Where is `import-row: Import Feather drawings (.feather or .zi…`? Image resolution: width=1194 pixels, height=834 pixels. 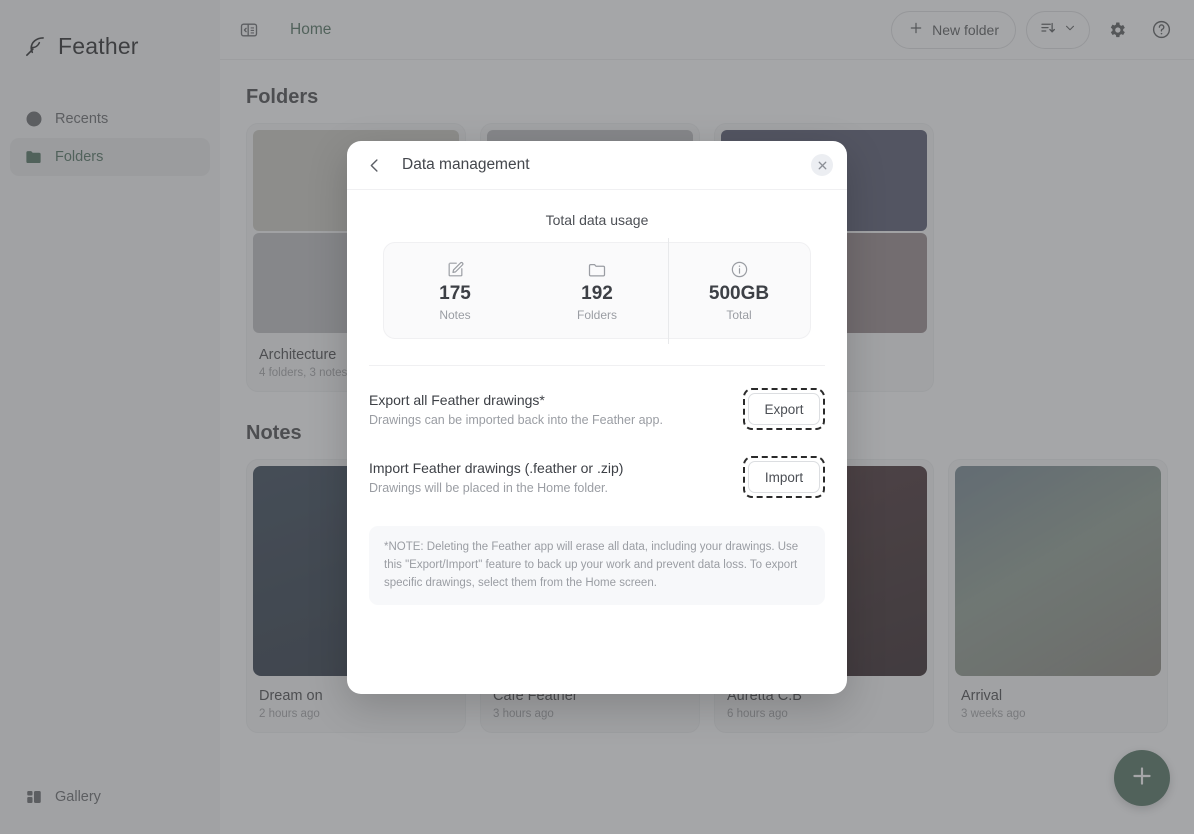
import-row: Import Feather drawings (.feather or .zi… is located at coordinates (597, 464).